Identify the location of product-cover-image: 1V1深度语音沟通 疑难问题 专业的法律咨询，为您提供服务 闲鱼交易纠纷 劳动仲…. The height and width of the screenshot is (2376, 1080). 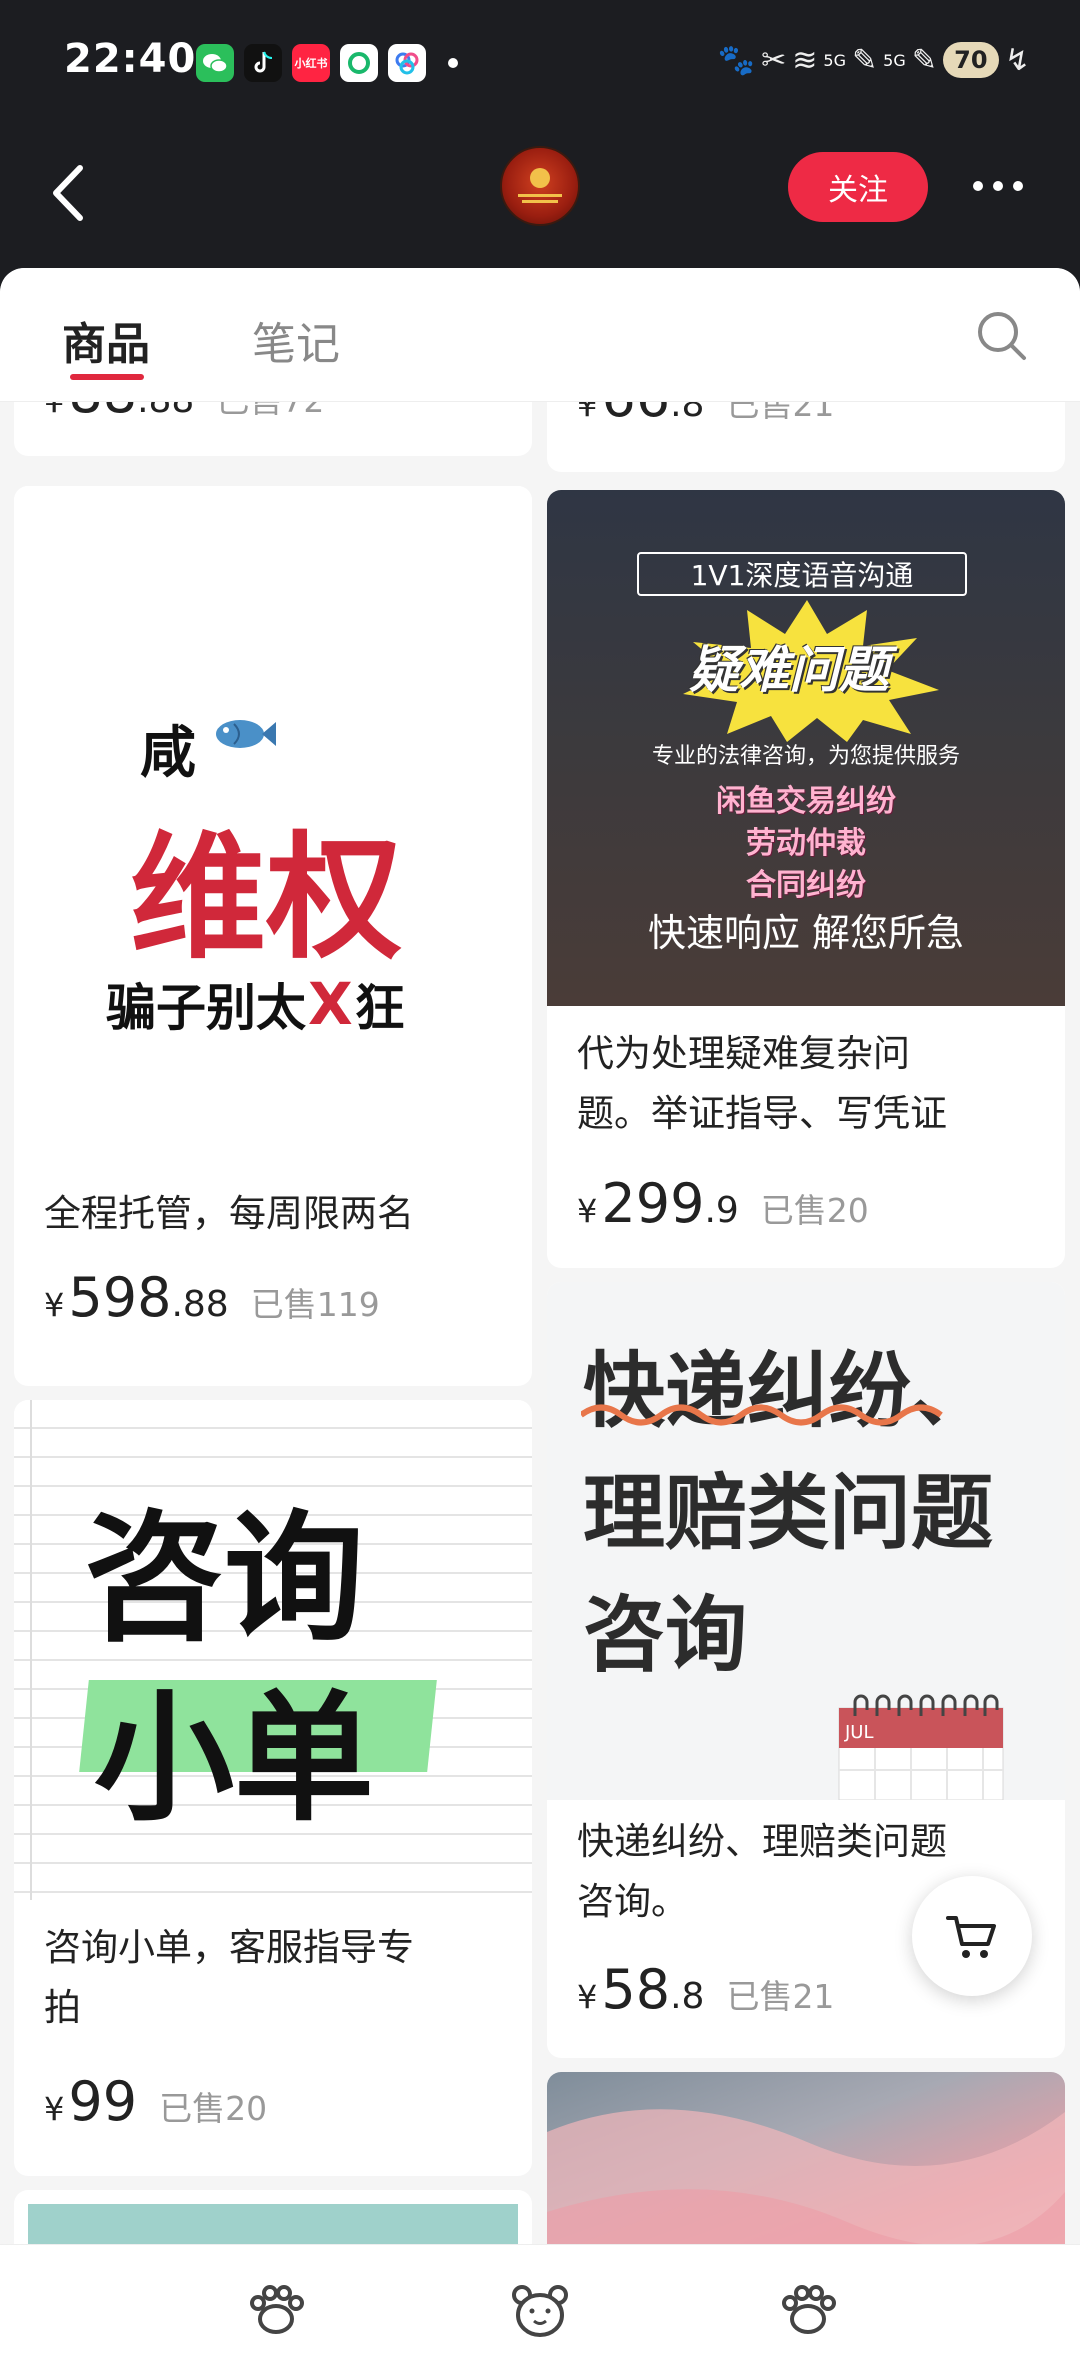
(806, 748).